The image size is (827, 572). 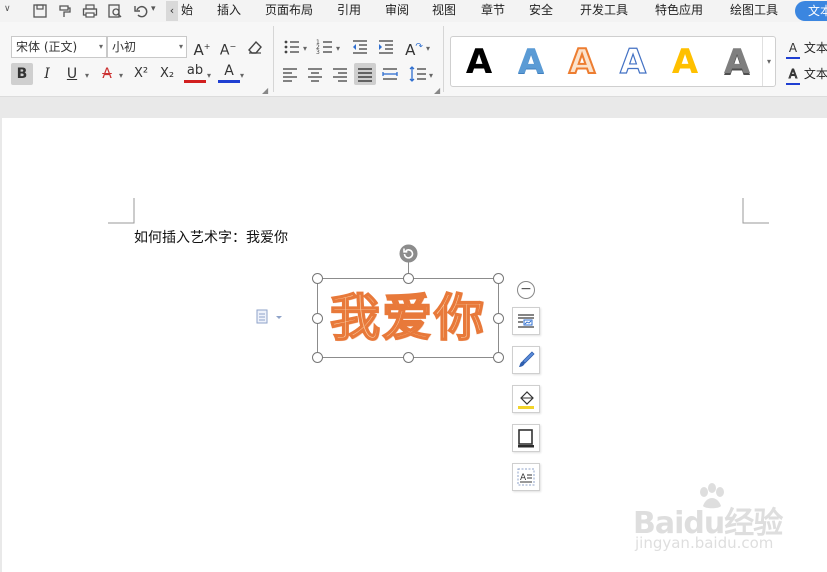 I want to click on undo-dropdown-icon: ▾, so click(x=153, y=9).